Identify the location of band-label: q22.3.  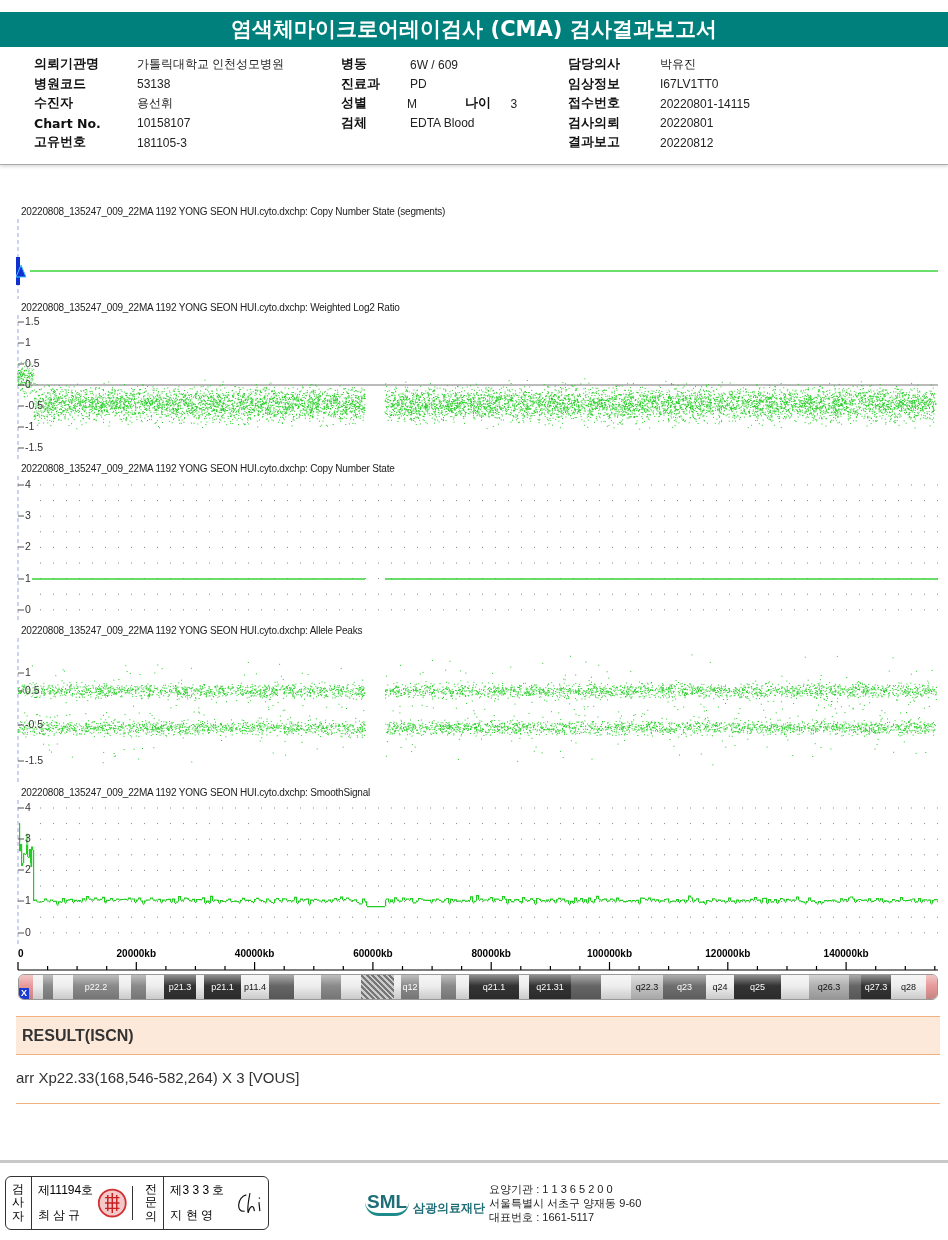
(647, 987).